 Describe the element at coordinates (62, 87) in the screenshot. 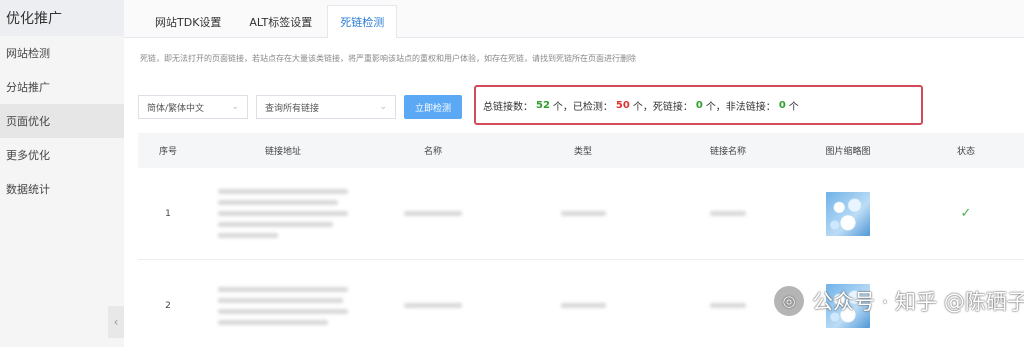

I see `sidebar-item-substation-promo: 分站推广` at that location.